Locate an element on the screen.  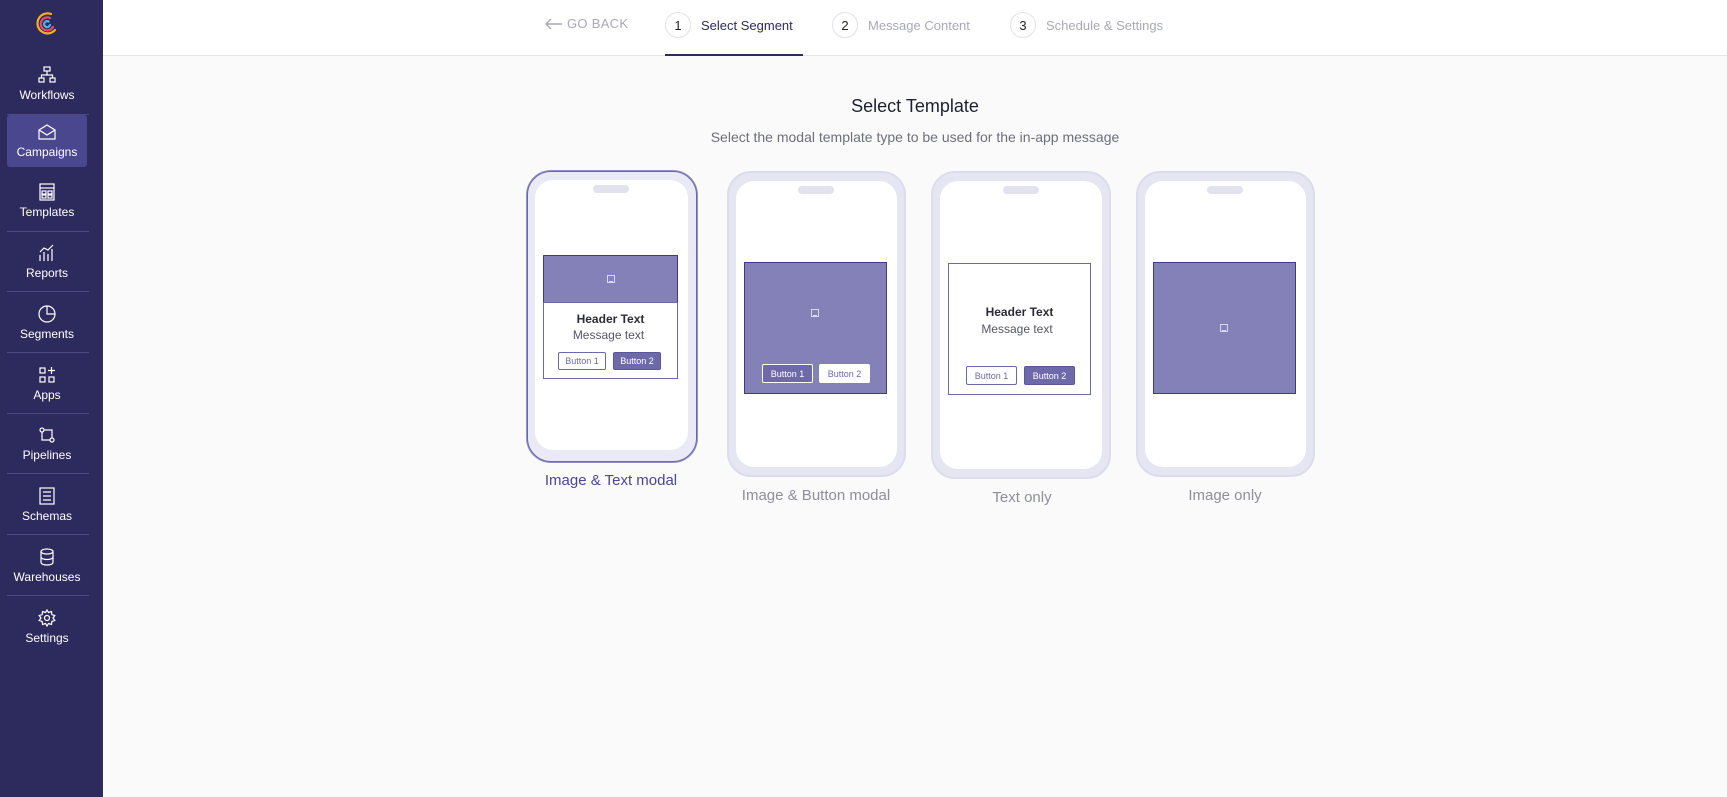
sidebar-item-label: Pipelines is located at coordinates (47, 455).